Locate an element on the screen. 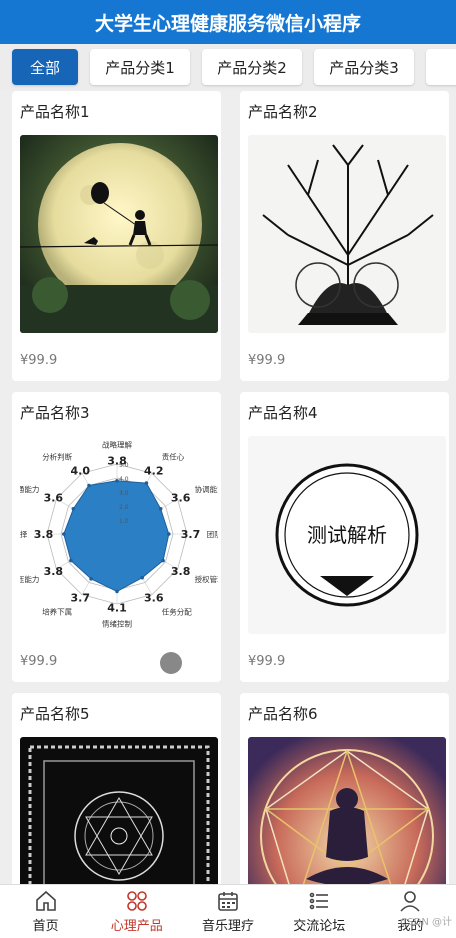 This screenshot has width=456, height=938. product-card: 产品名称2 ¥99.9 is located at coordinates (344, 236).